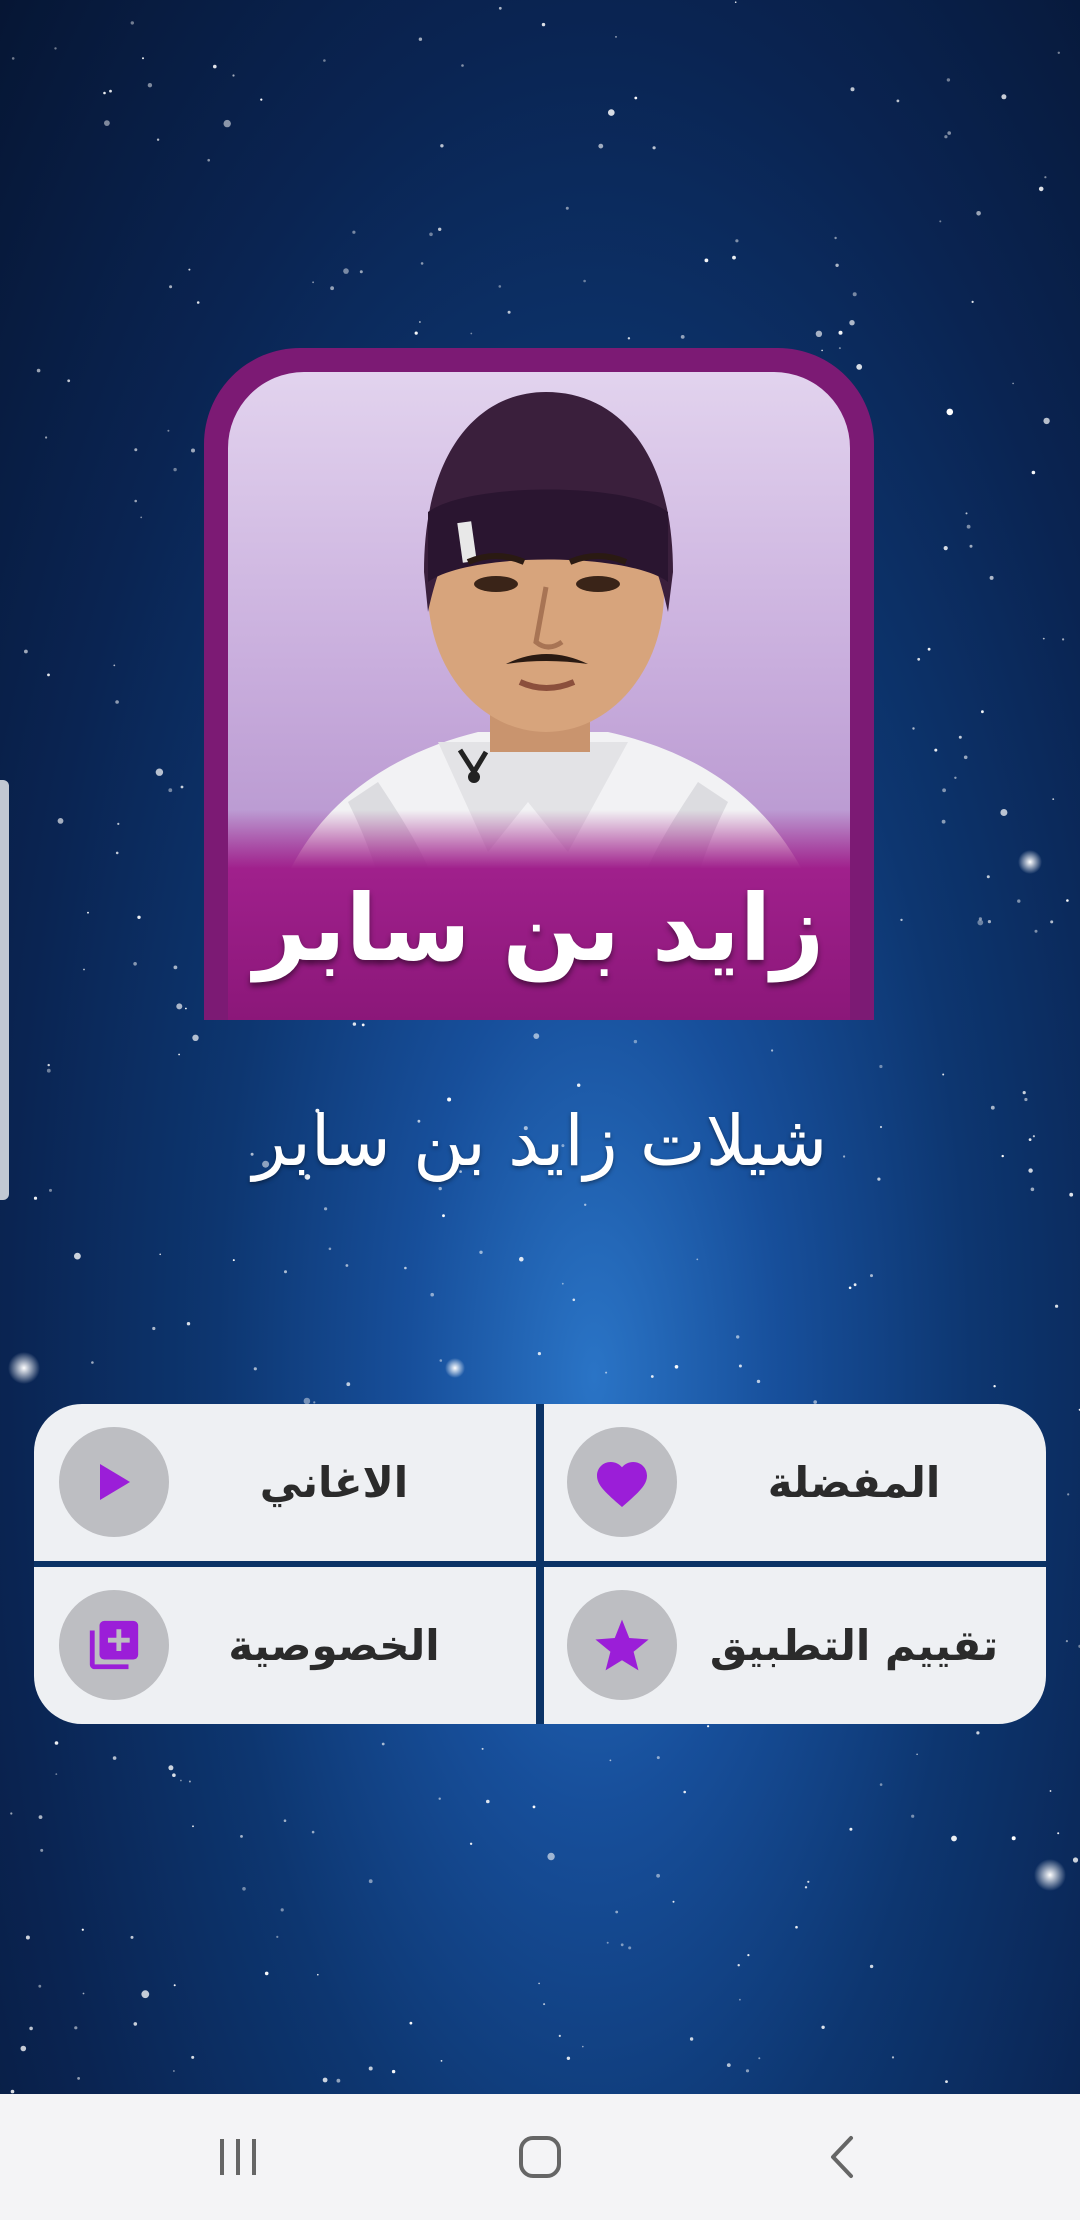 The width and height of the screenshot is (1080, 2220). Describe the element at coordinates (334, 1645) in the screenshot. I see `privacy-label: الخصوصية` at that location.